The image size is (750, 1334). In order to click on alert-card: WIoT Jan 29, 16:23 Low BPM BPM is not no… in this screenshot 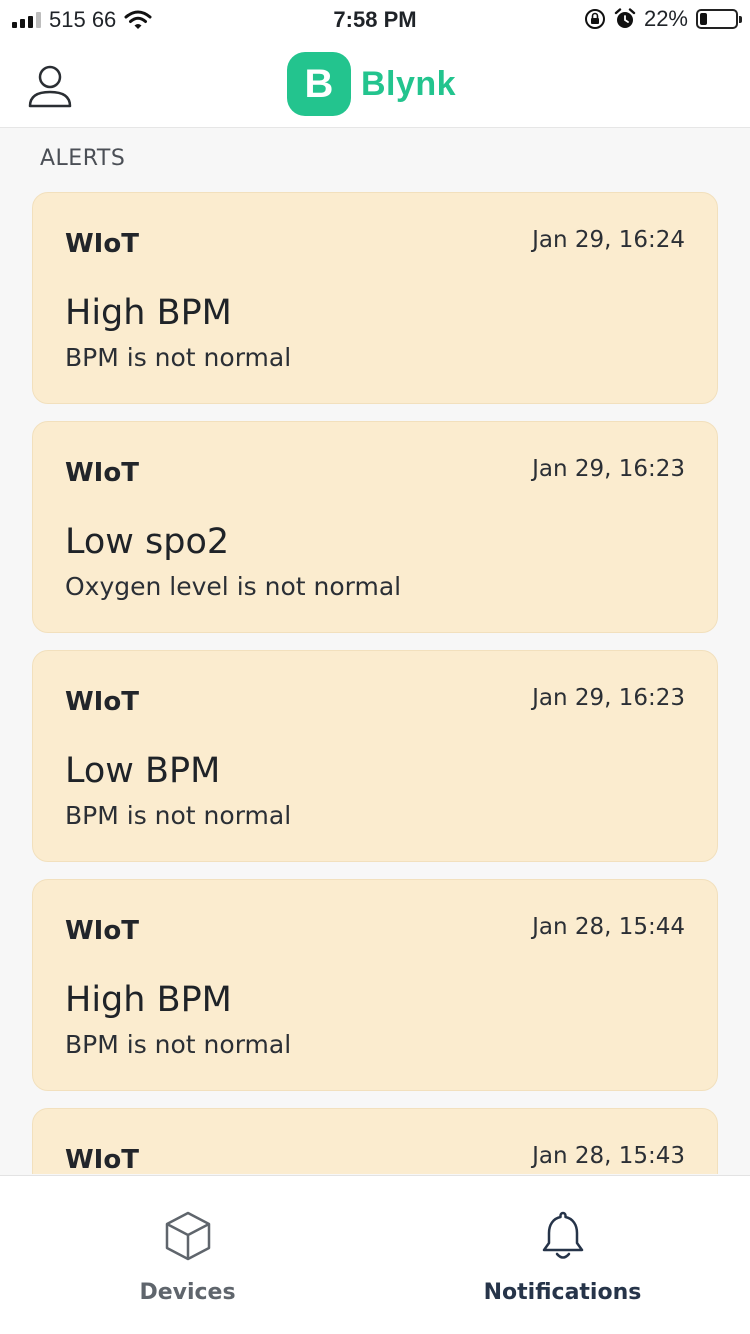, I will do `click(375, 756)`.